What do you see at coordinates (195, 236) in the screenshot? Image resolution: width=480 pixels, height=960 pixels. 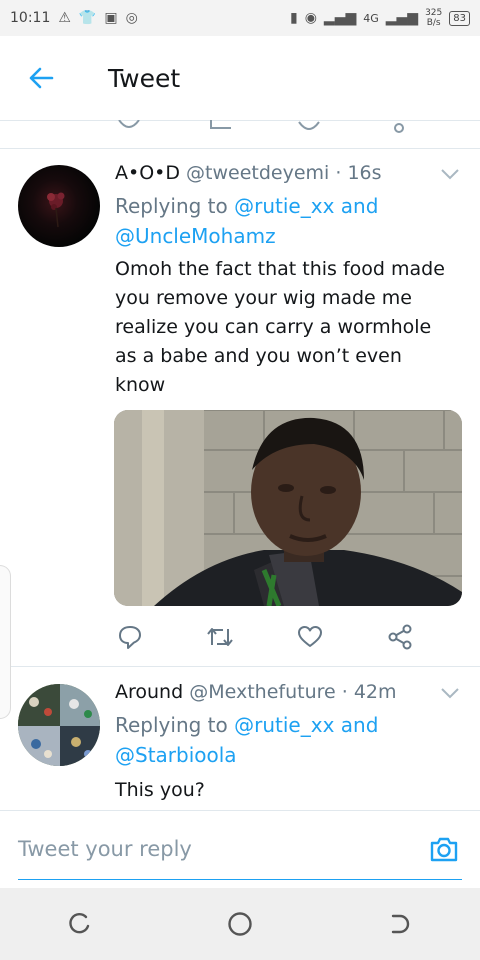 I see `reply-user-link: @UncleMohamz` at bounding box center [195, 236].